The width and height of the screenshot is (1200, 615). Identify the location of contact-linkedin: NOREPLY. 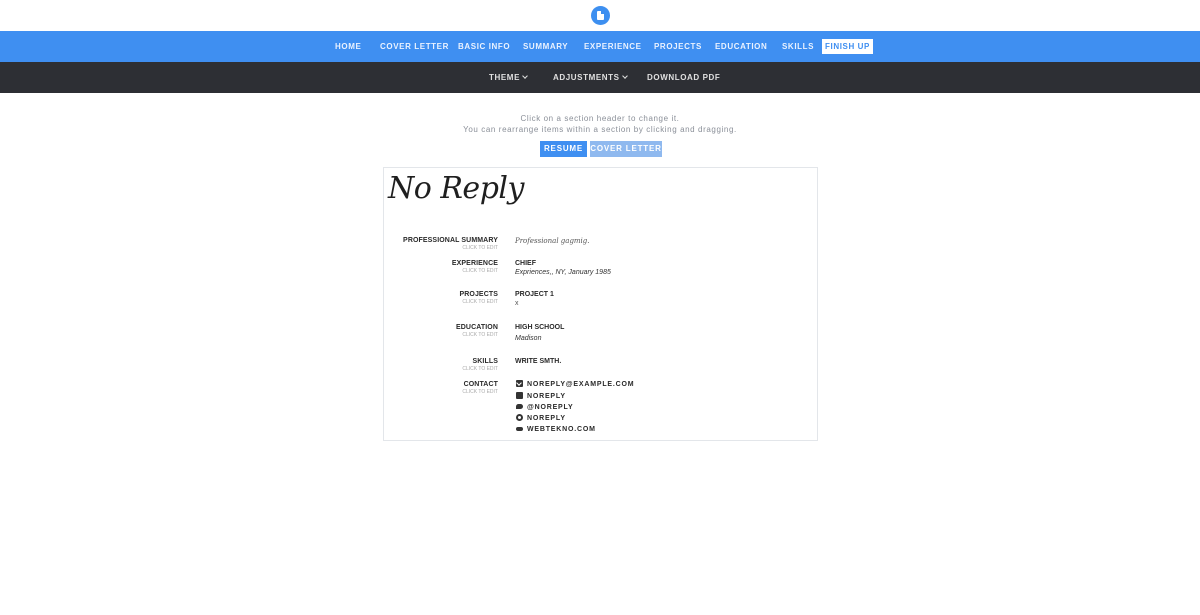
(541, 397).